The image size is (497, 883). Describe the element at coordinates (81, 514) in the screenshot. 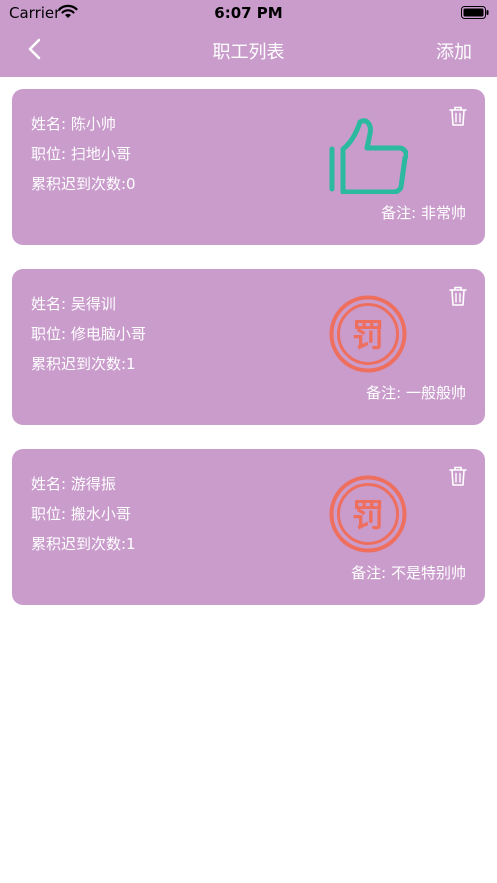

I see `employee-position: 职位: 搬水小哥` at that location.